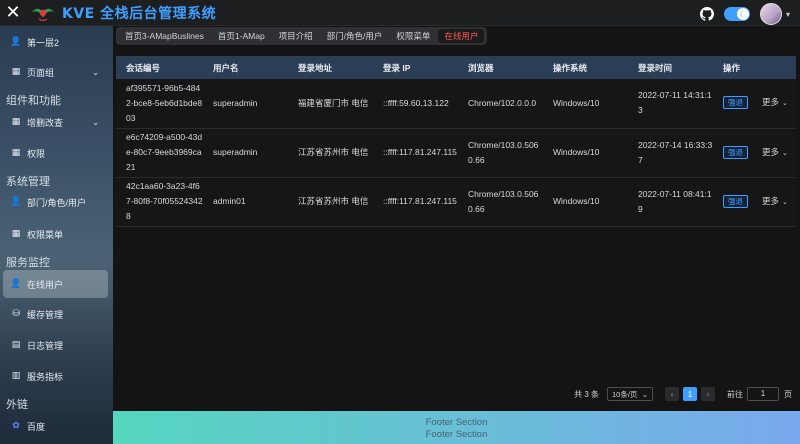 This screenshot has width=800, height=444. I want to click on column-header-username: 用户名, so click(245, 67).